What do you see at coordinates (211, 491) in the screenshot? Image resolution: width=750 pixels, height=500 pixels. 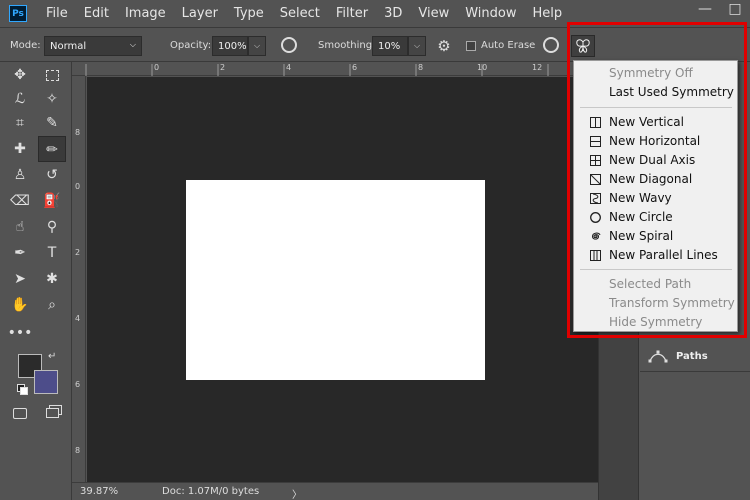 I see `doc-size-info: Doc: 1.07M/0 bytes` at bounding box center [211, 491].